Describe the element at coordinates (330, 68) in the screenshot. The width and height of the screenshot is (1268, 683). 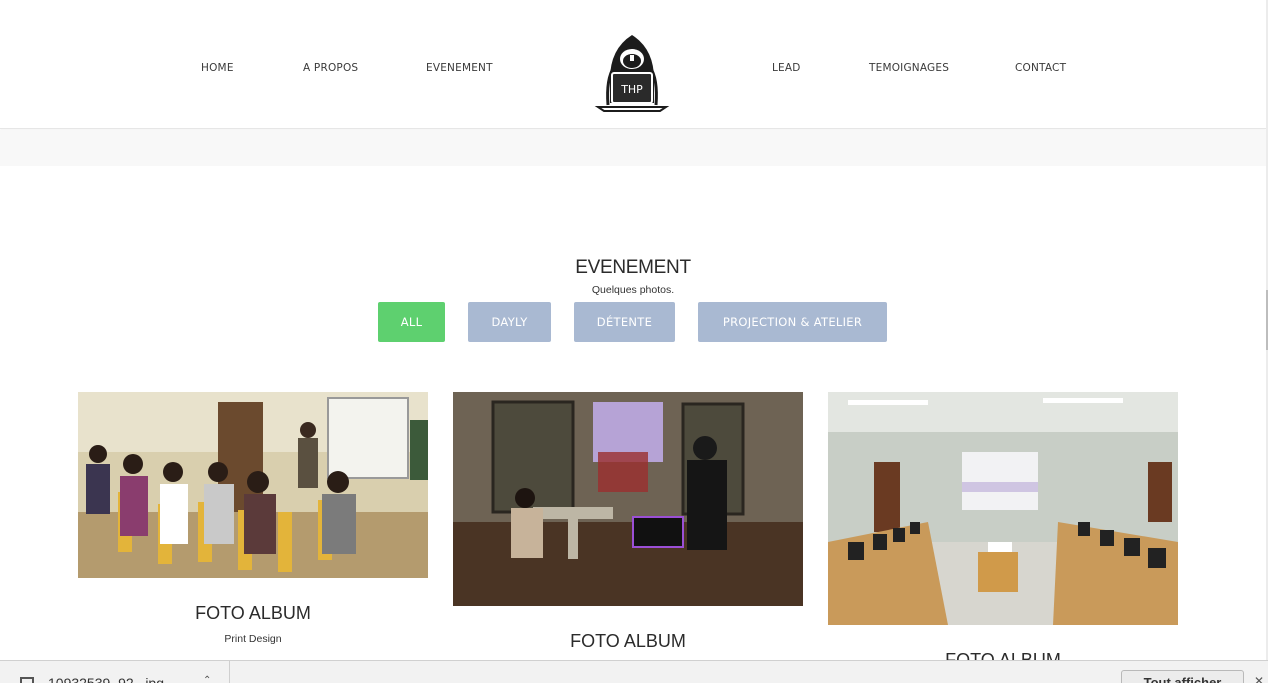
I see `nav-a-propos: A PROPOS` at that location.